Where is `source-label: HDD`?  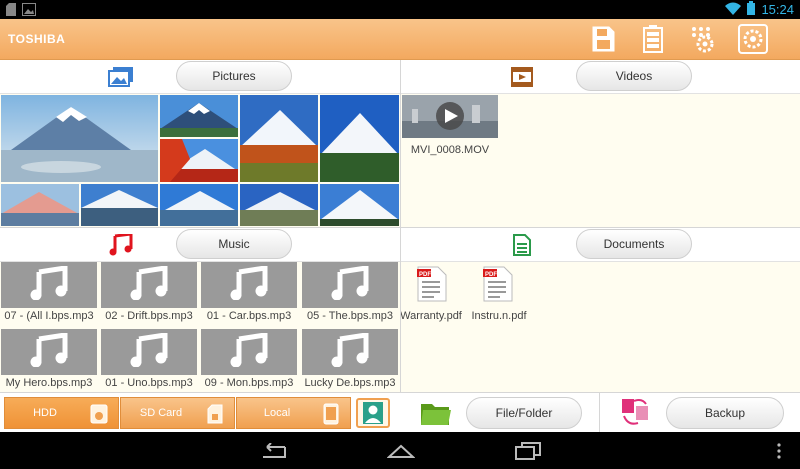 source-label: HDD is located at coordinates (45, 413).